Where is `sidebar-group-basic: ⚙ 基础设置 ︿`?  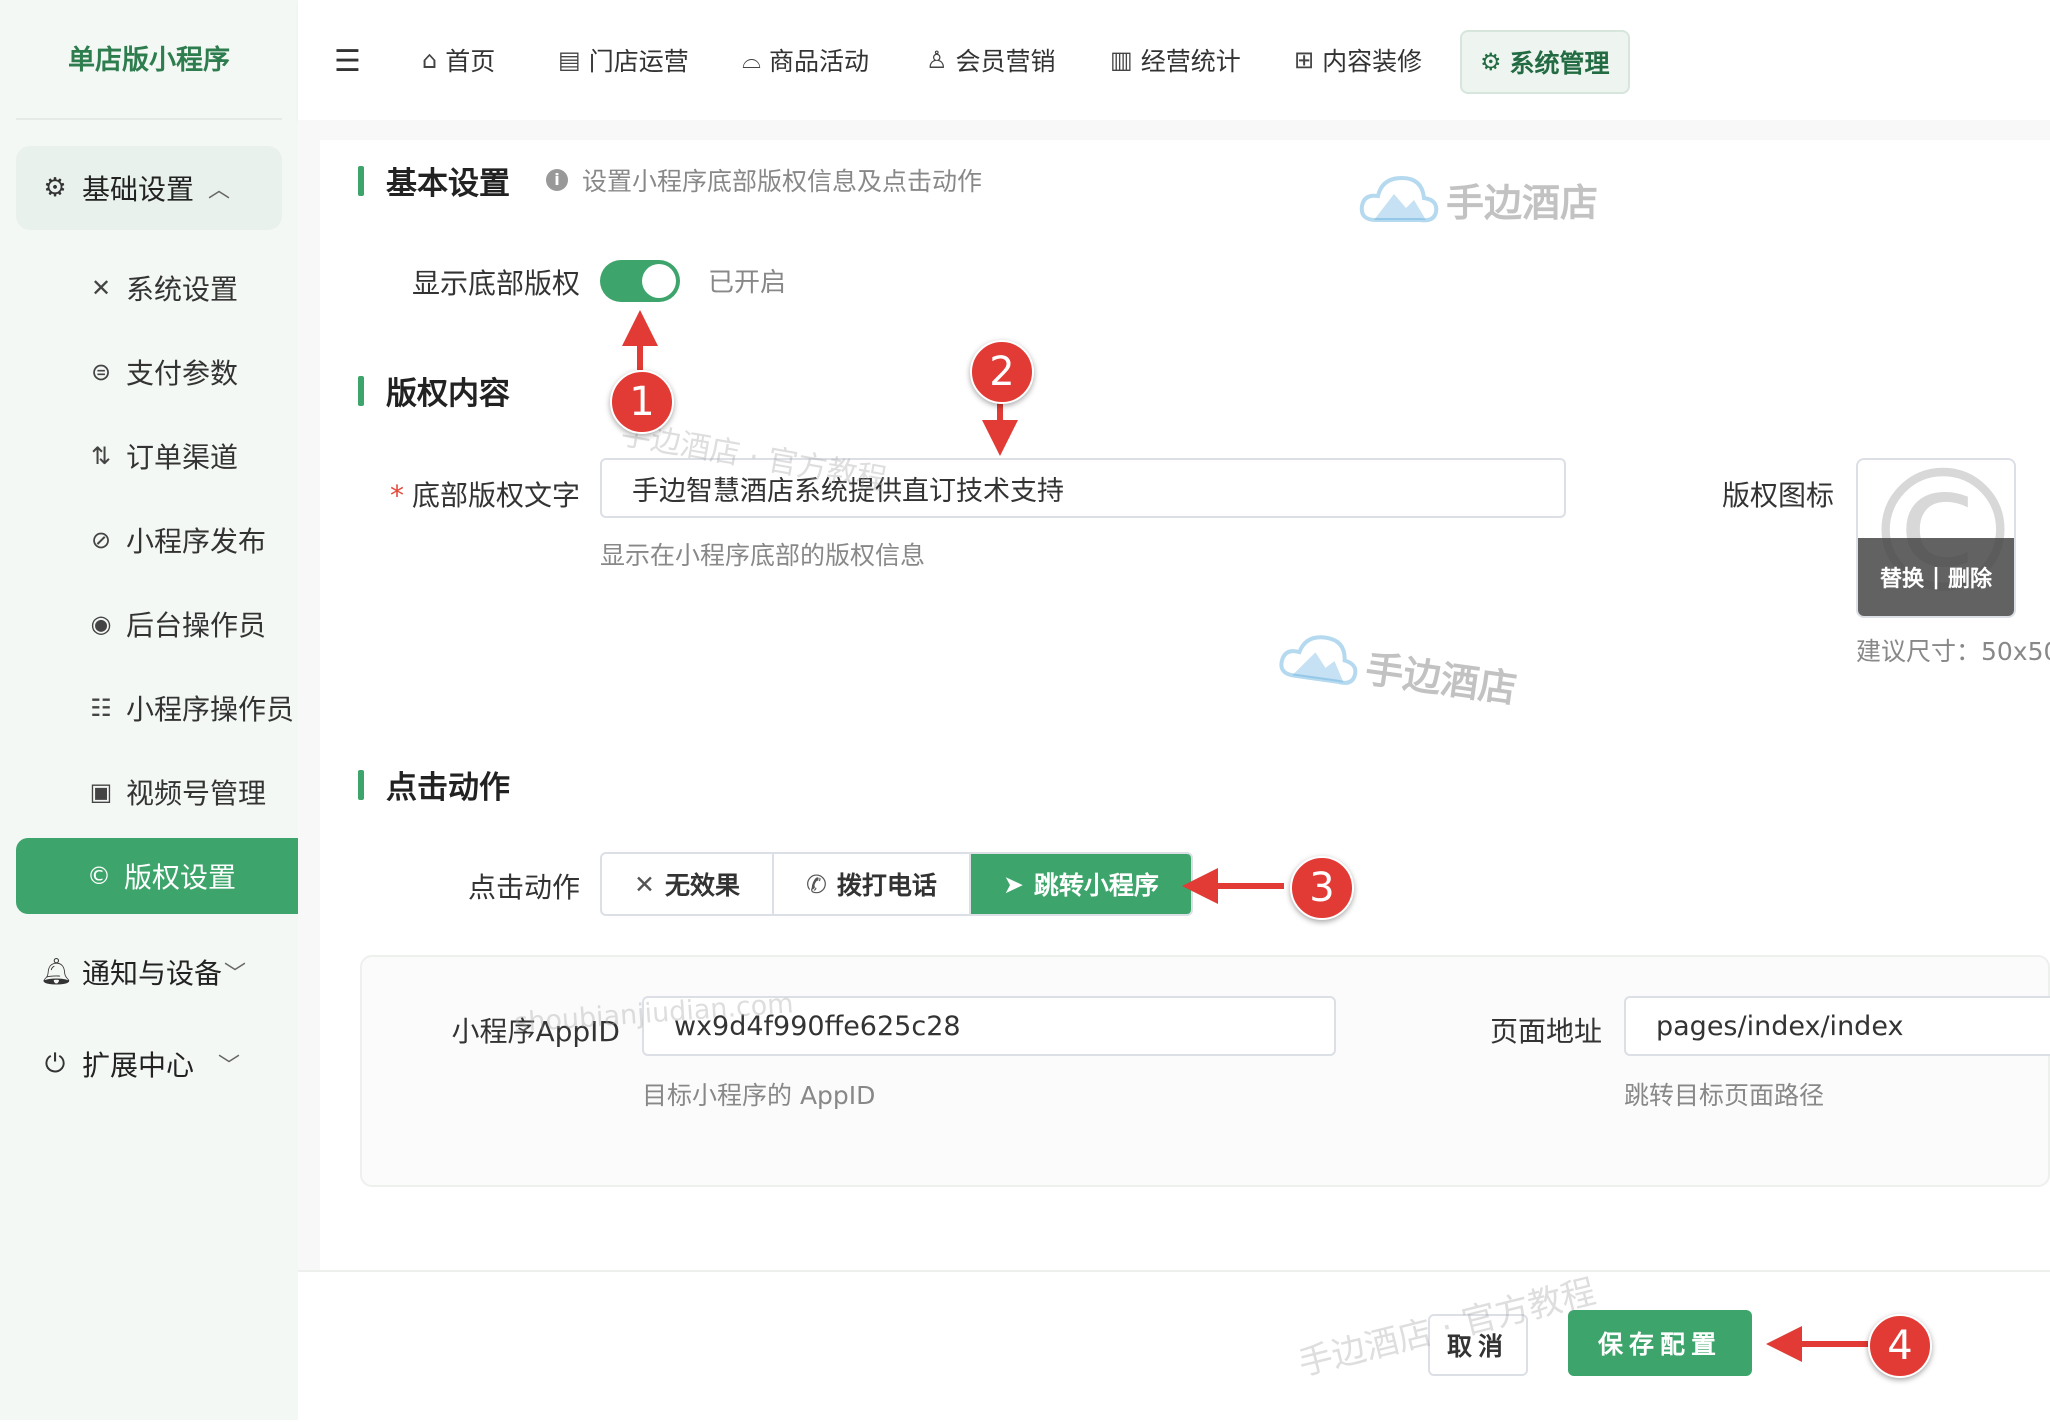
sidebar-group-basic: ⚙ 基础设置 ︿ is located at coordinates (149, 188).